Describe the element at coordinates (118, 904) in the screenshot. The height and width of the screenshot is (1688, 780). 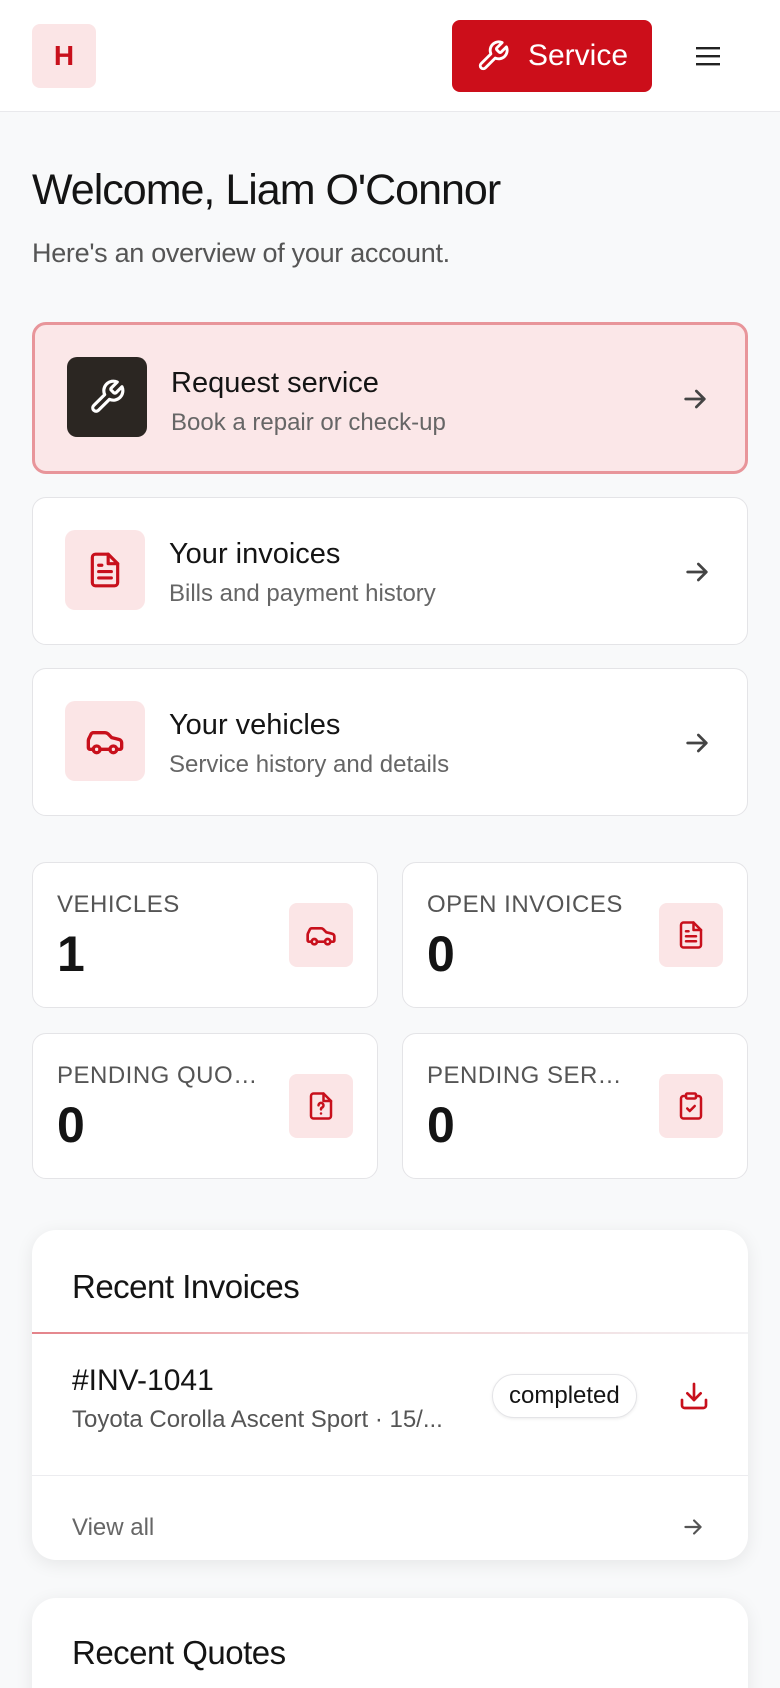
I see `stat-label: VEHICLES` at that location.